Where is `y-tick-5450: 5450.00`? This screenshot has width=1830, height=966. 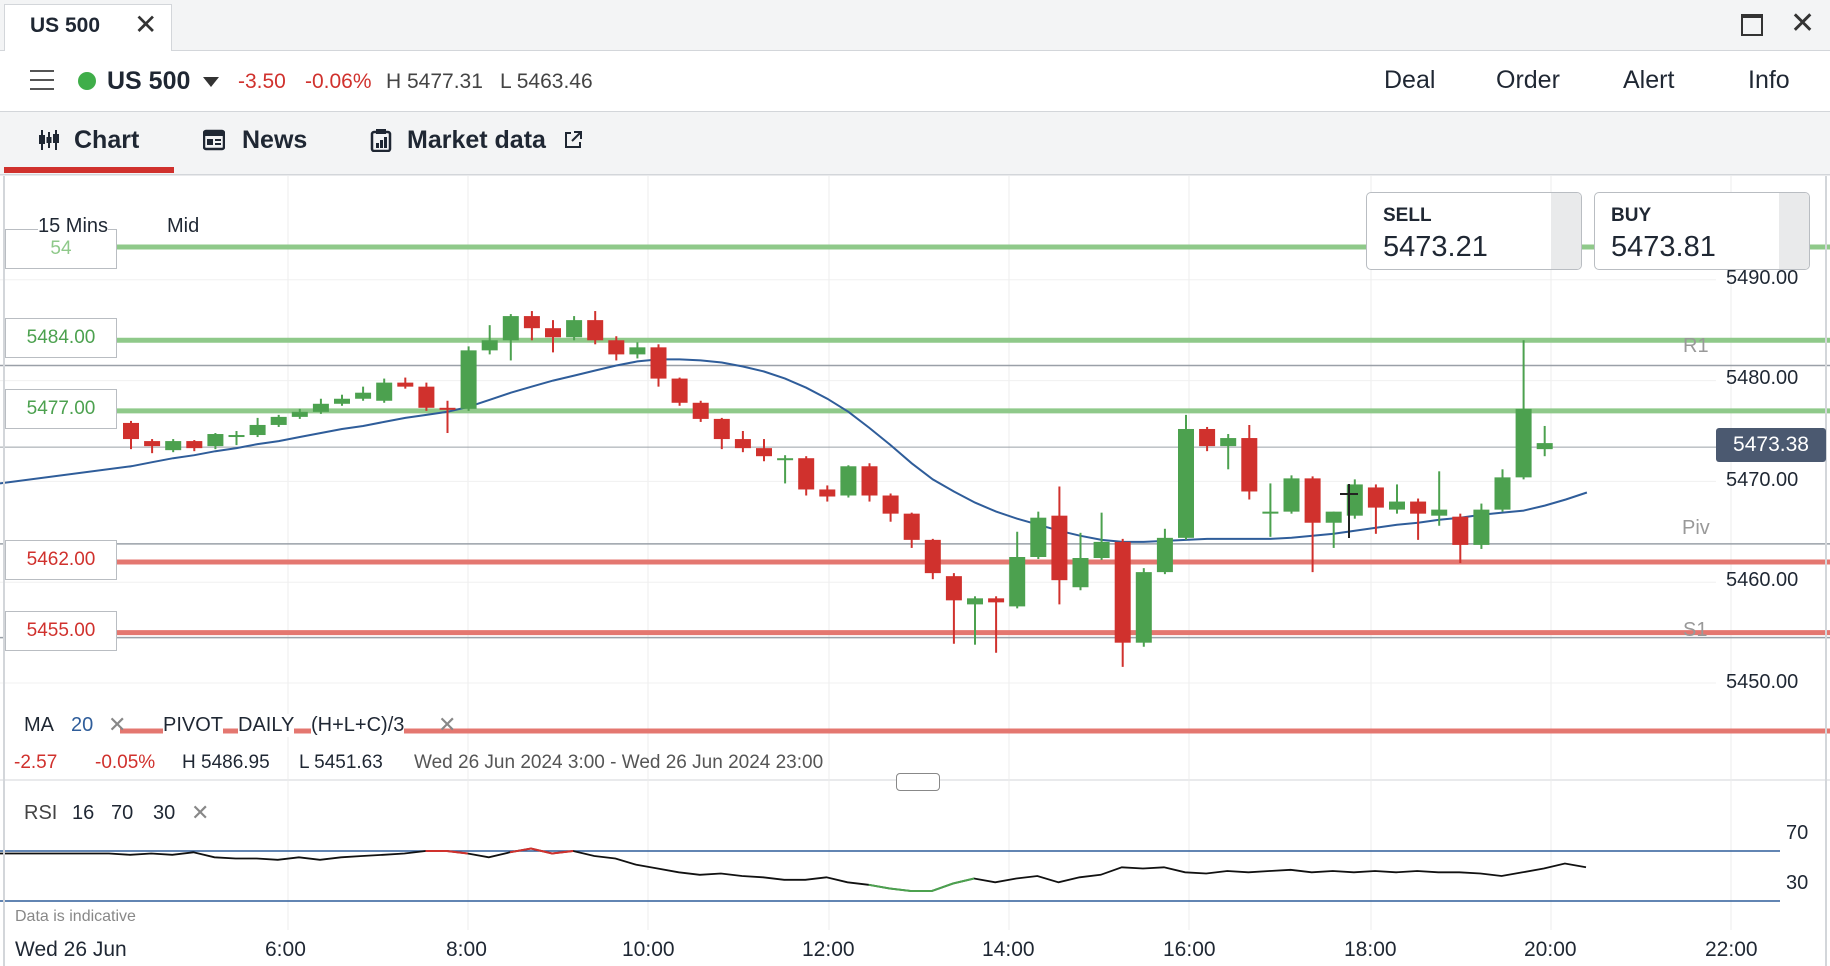 y-tick-5450: 5450.00 is located at coordinates (1762, 682).